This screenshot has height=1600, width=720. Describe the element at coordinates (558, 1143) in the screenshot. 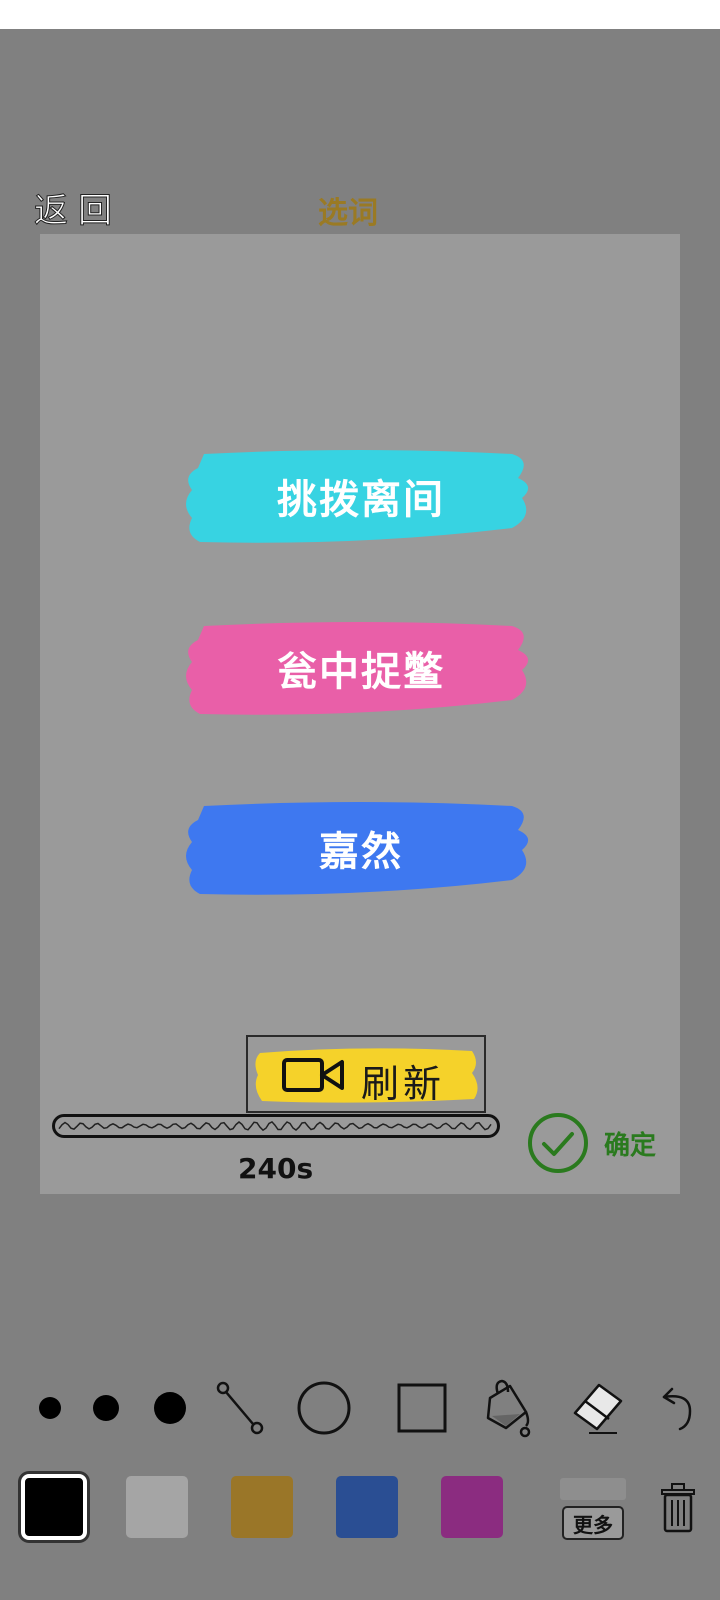

I see `check-circle-icon` at that location.